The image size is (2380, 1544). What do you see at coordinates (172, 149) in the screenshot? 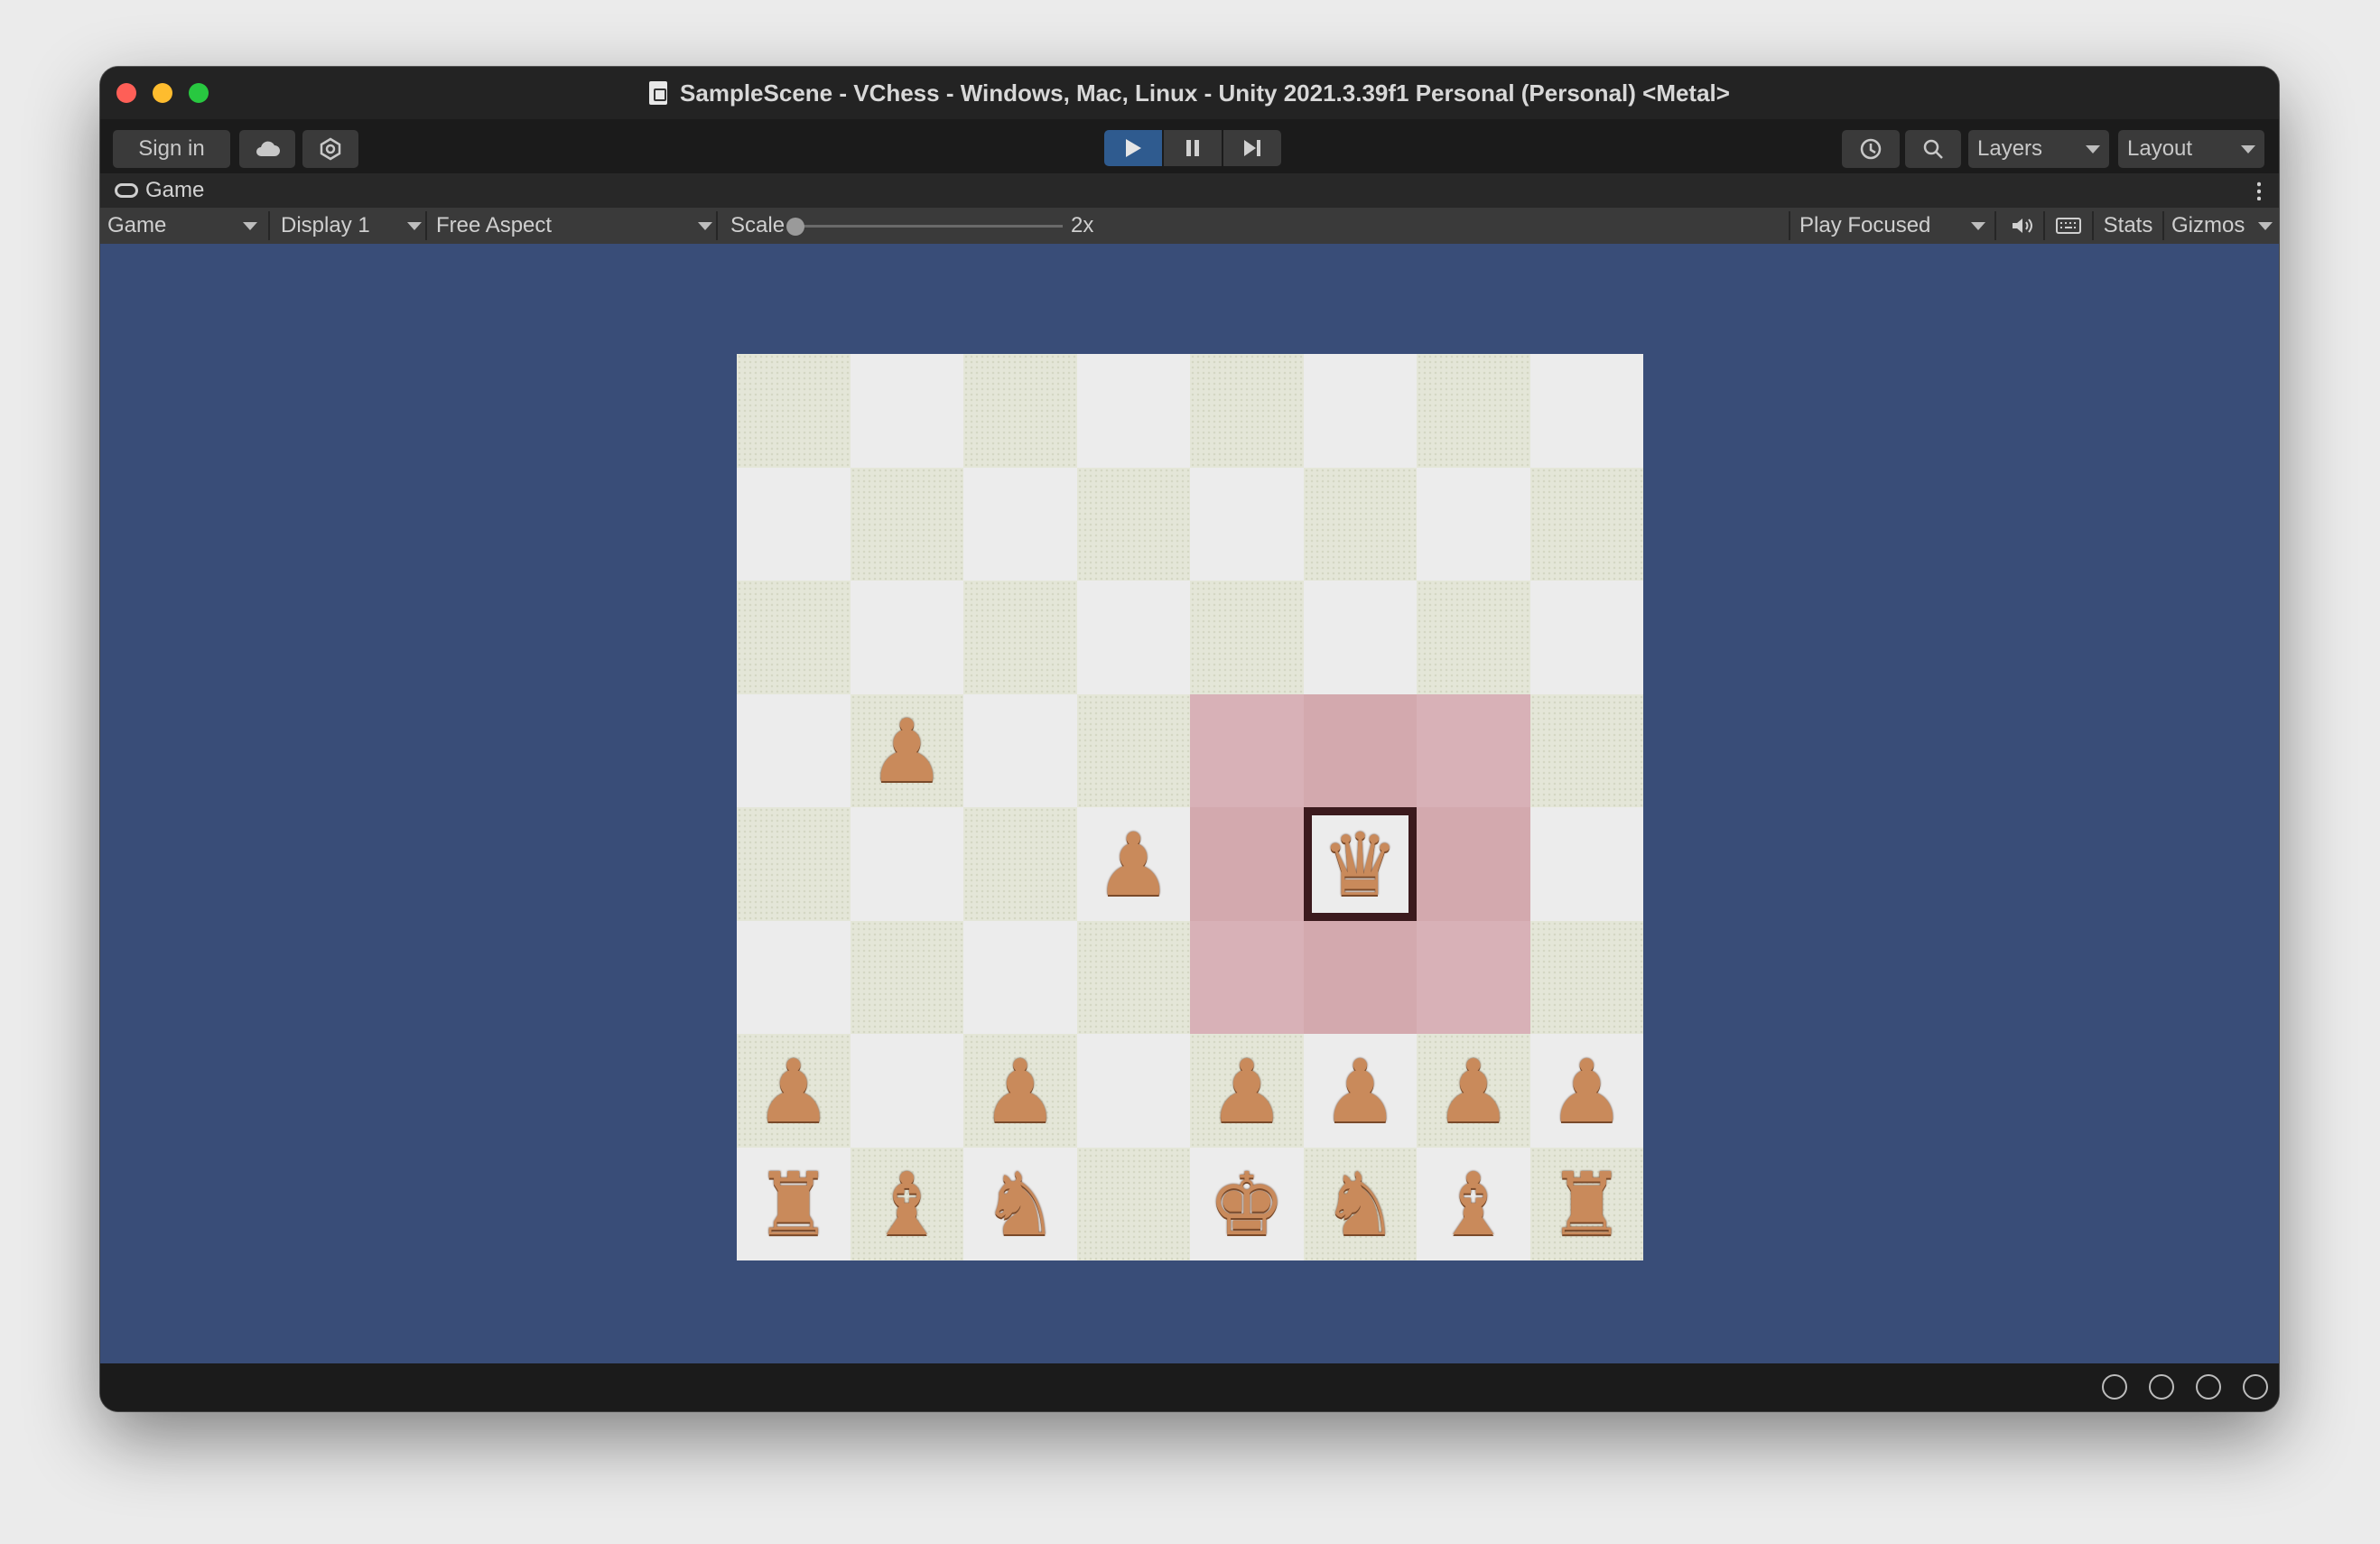
I see `sign-in-button: Sign in` at bounding box center [172, 149].